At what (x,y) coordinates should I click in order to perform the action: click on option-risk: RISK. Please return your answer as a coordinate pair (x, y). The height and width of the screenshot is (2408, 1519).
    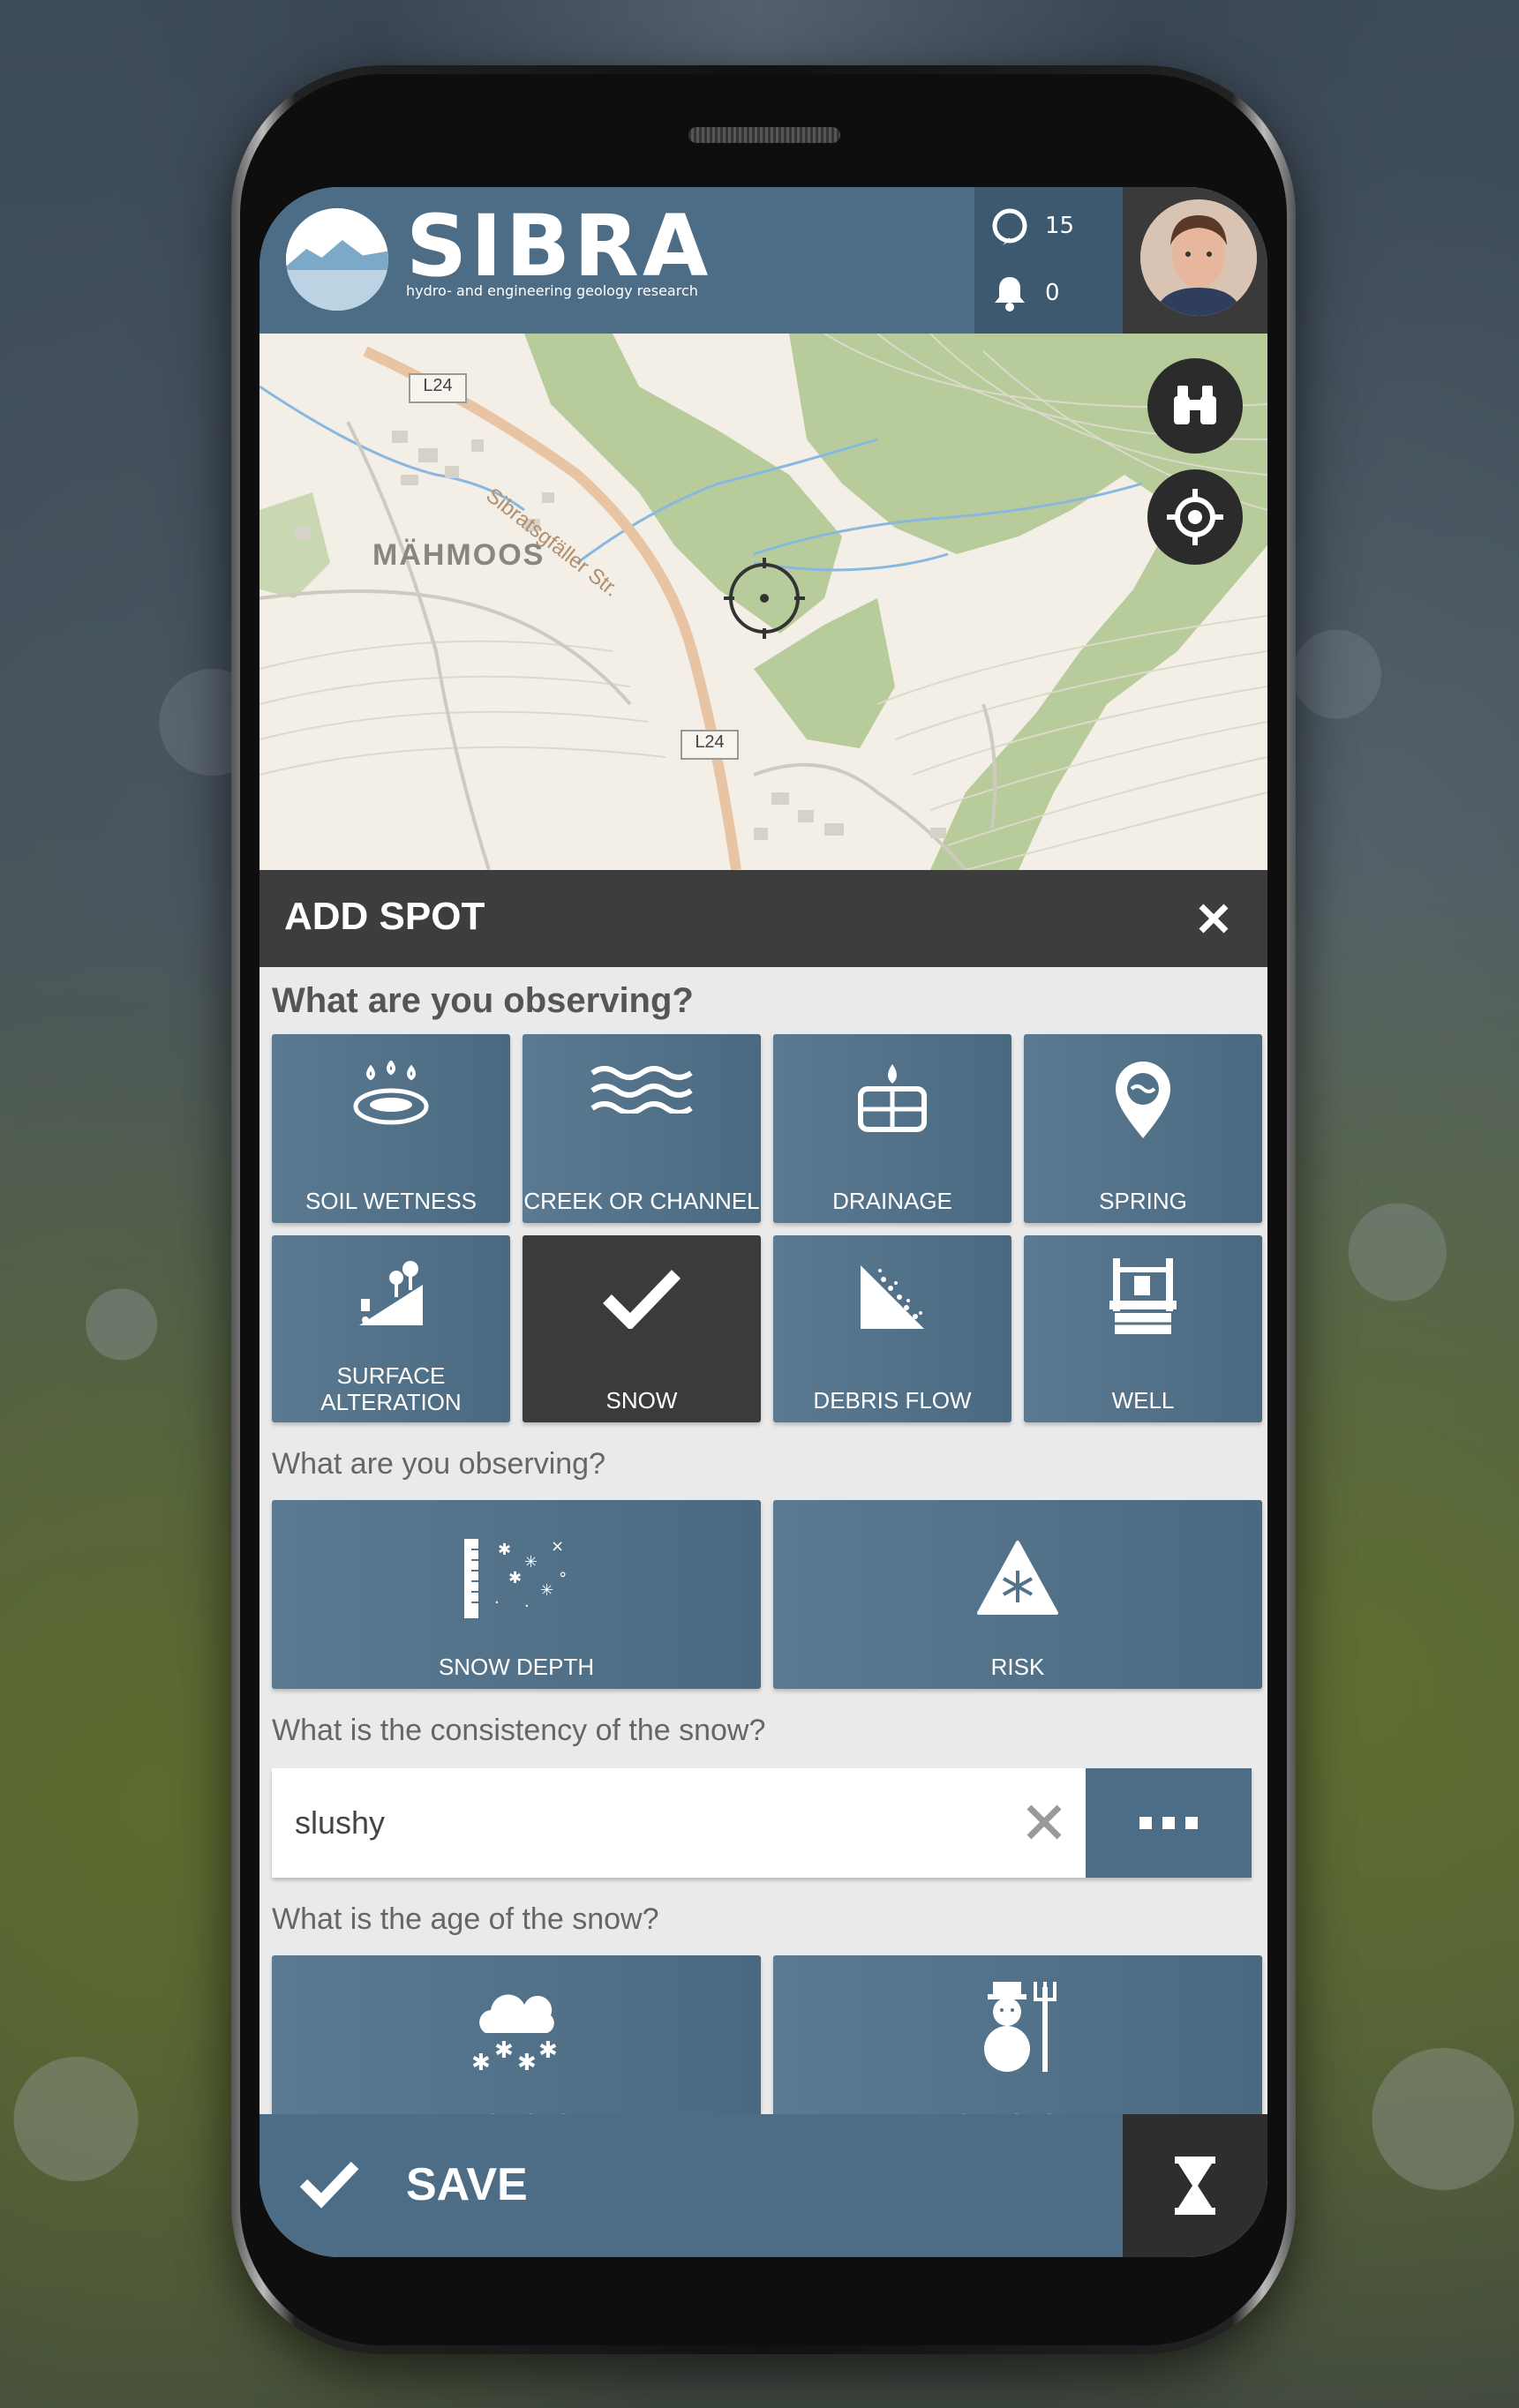
    Looking at the image, I should click on (1018, 1595).